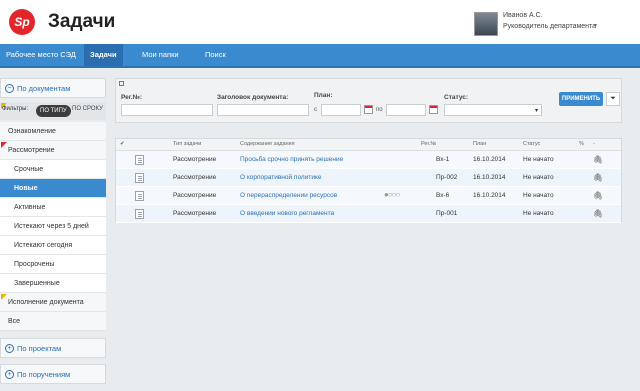  I want to click on task-content-link: Просьба срочно принять решение, so click(291, 159).